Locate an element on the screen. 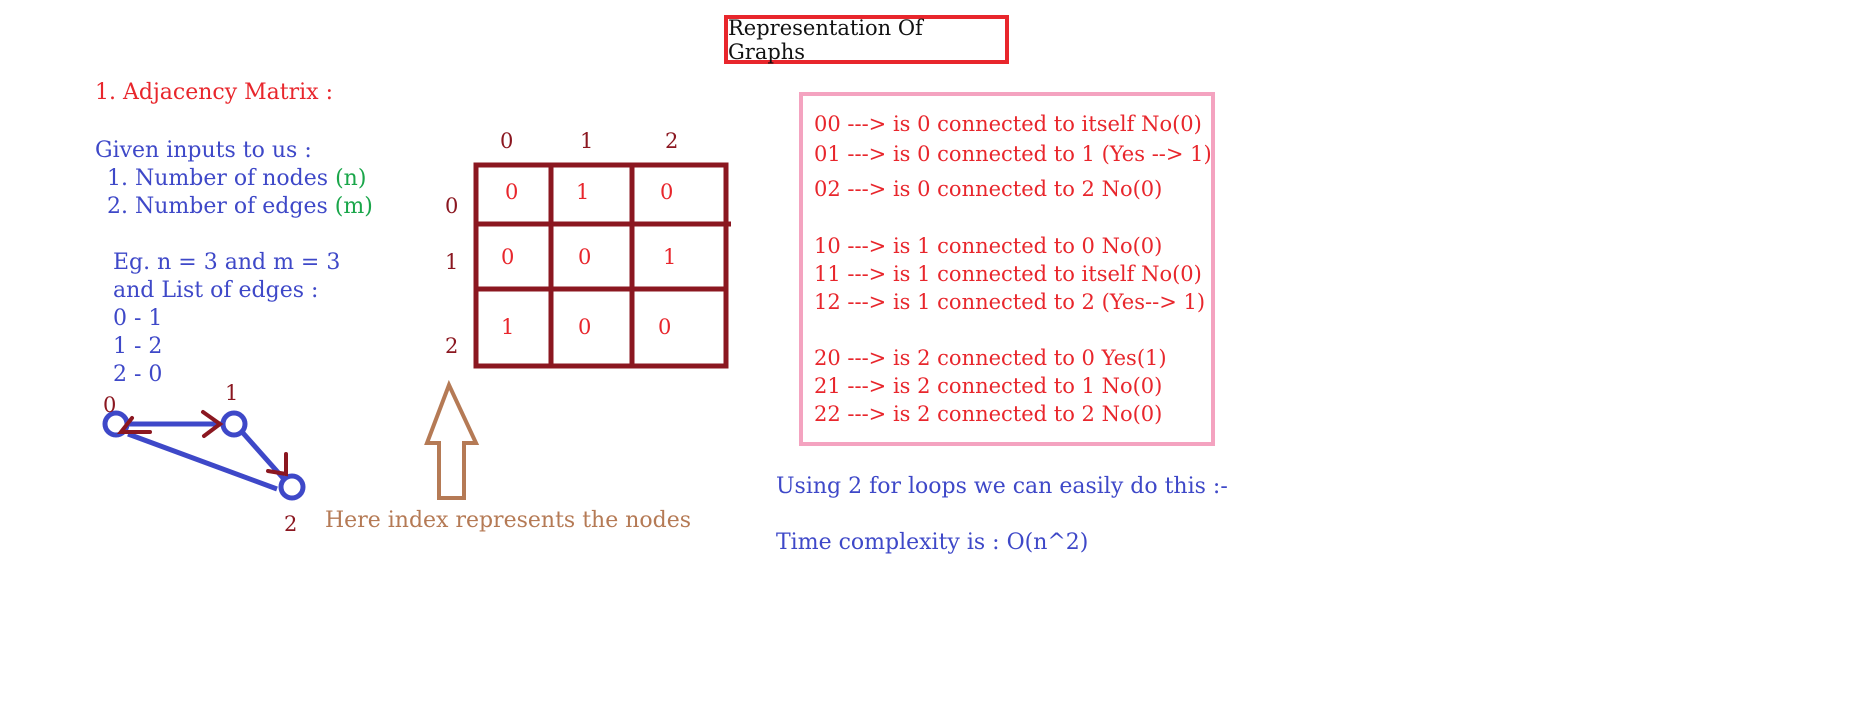  matrix-col-header: 2 is located at coordinates (672, 141).